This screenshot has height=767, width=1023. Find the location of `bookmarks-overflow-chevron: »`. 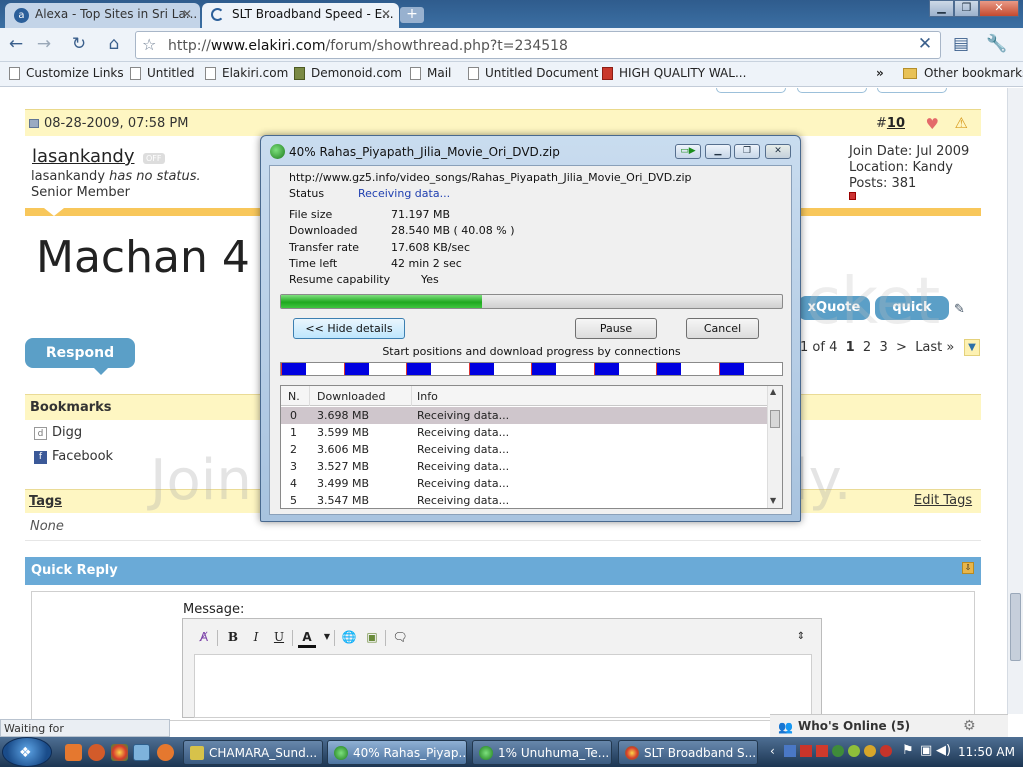

bookmarks-overflow-chevron: » is located at coordinates (880, 73).